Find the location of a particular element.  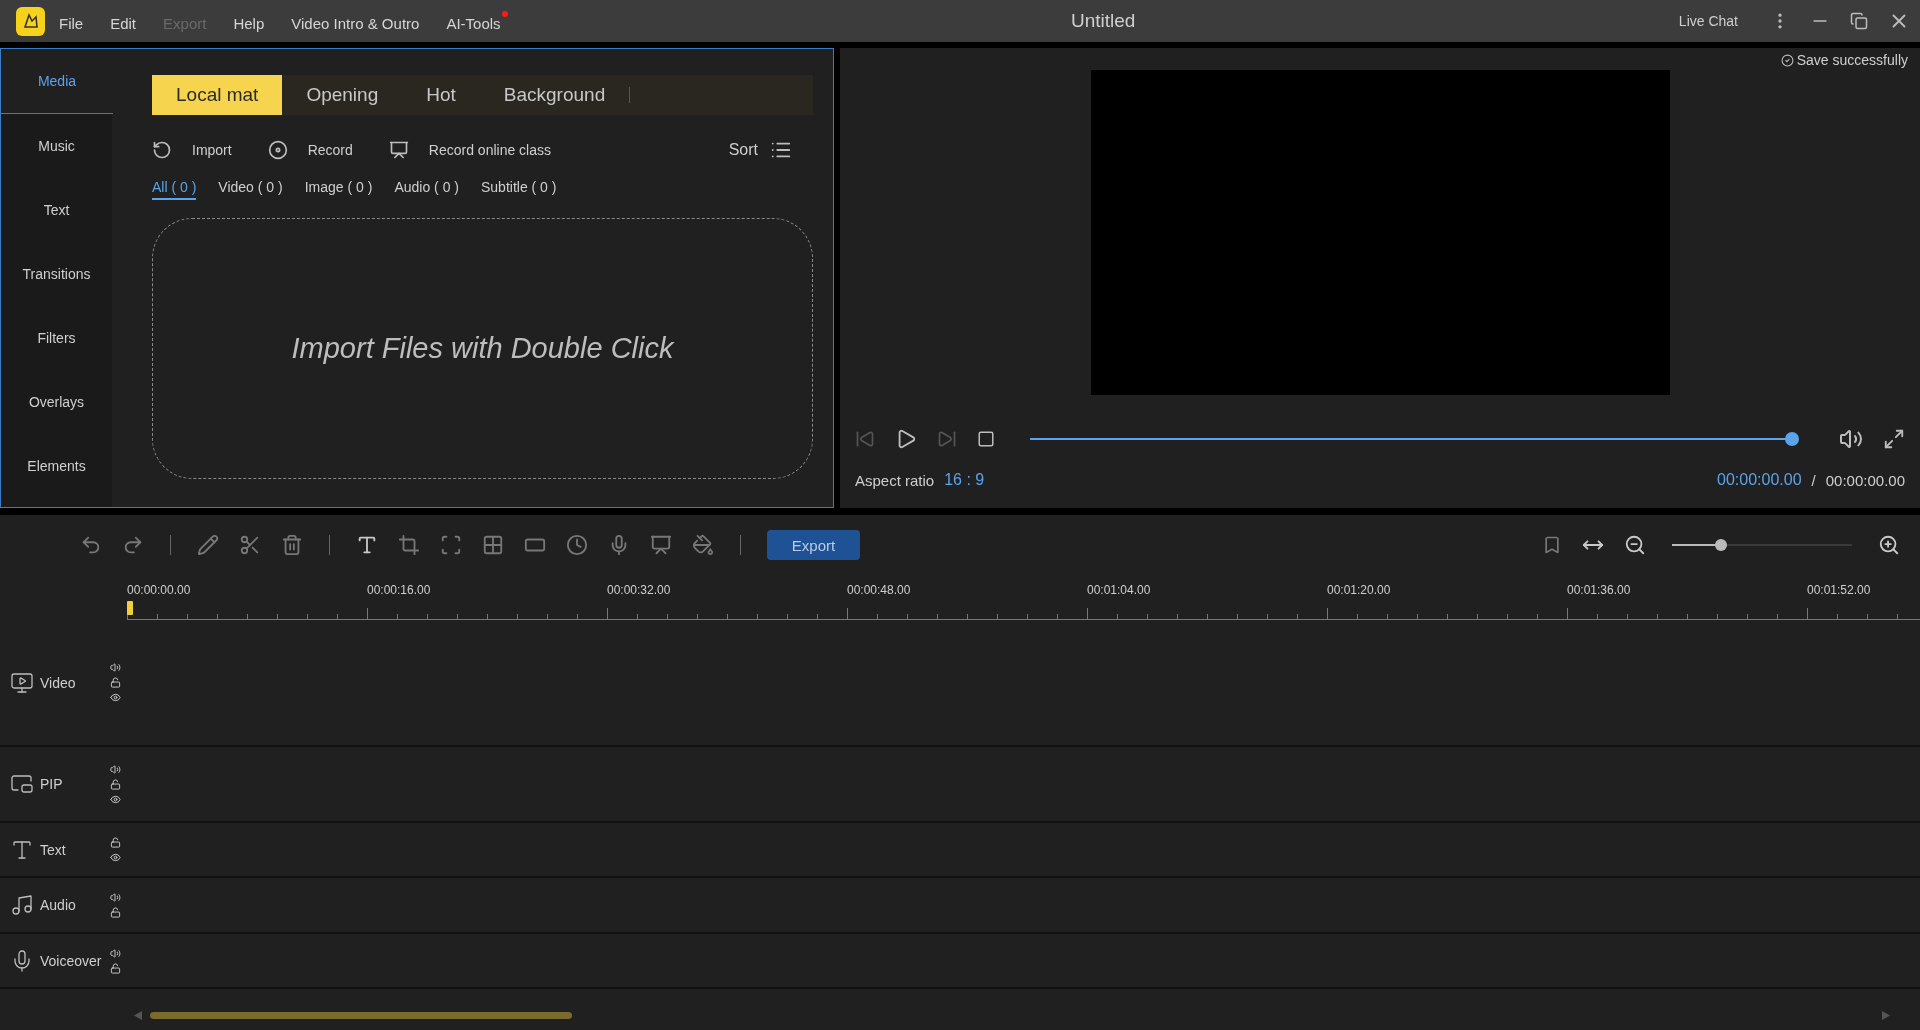

media-tab: Local mat is located at coordinates (217, 95).